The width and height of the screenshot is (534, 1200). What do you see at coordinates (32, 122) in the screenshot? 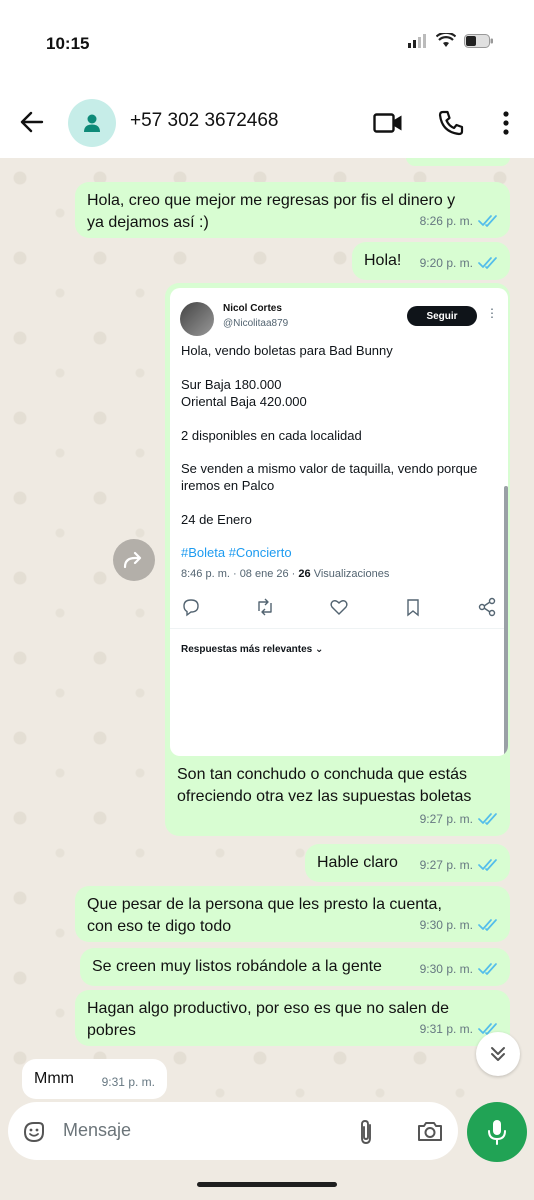
I see `back-arrow-icon` at bounding box center [32, 122].